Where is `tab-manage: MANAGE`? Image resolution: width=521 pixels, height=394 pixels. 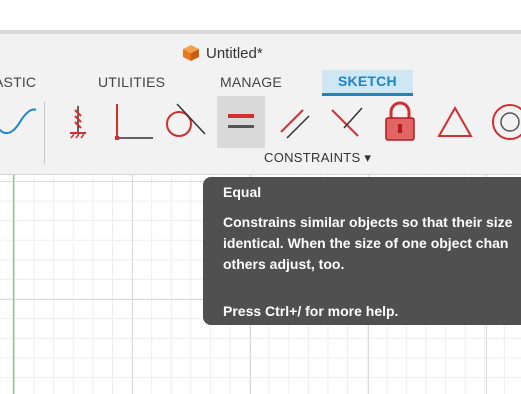 tab-manage: MANAGE is located at coordinates (251, 82).